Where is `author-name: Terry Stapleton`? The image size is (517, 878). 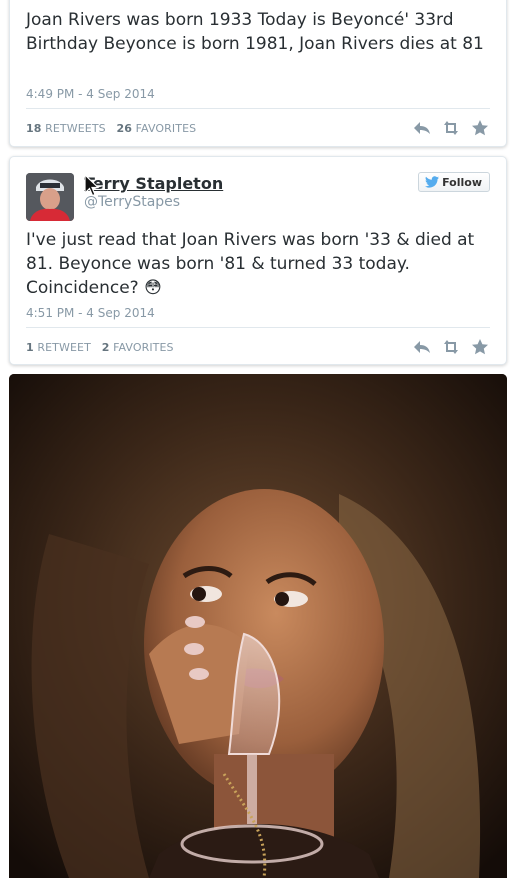
author-name: Terry Stapleton is located at coordinates (153, 183).